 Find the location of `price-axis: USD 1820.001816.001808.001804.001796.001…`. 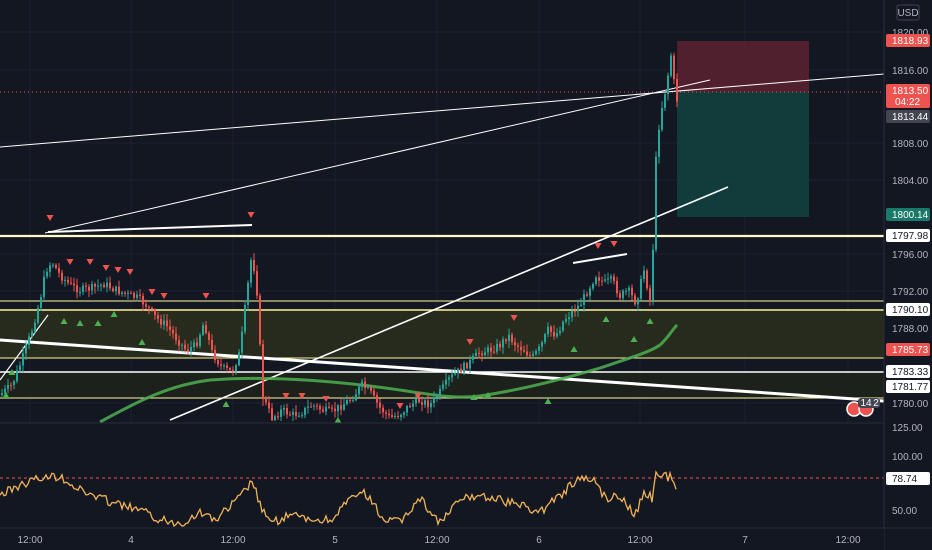

price-axis: USD 1820.001816.001808.001804.001796.001… is located at coordinates (907, 275).